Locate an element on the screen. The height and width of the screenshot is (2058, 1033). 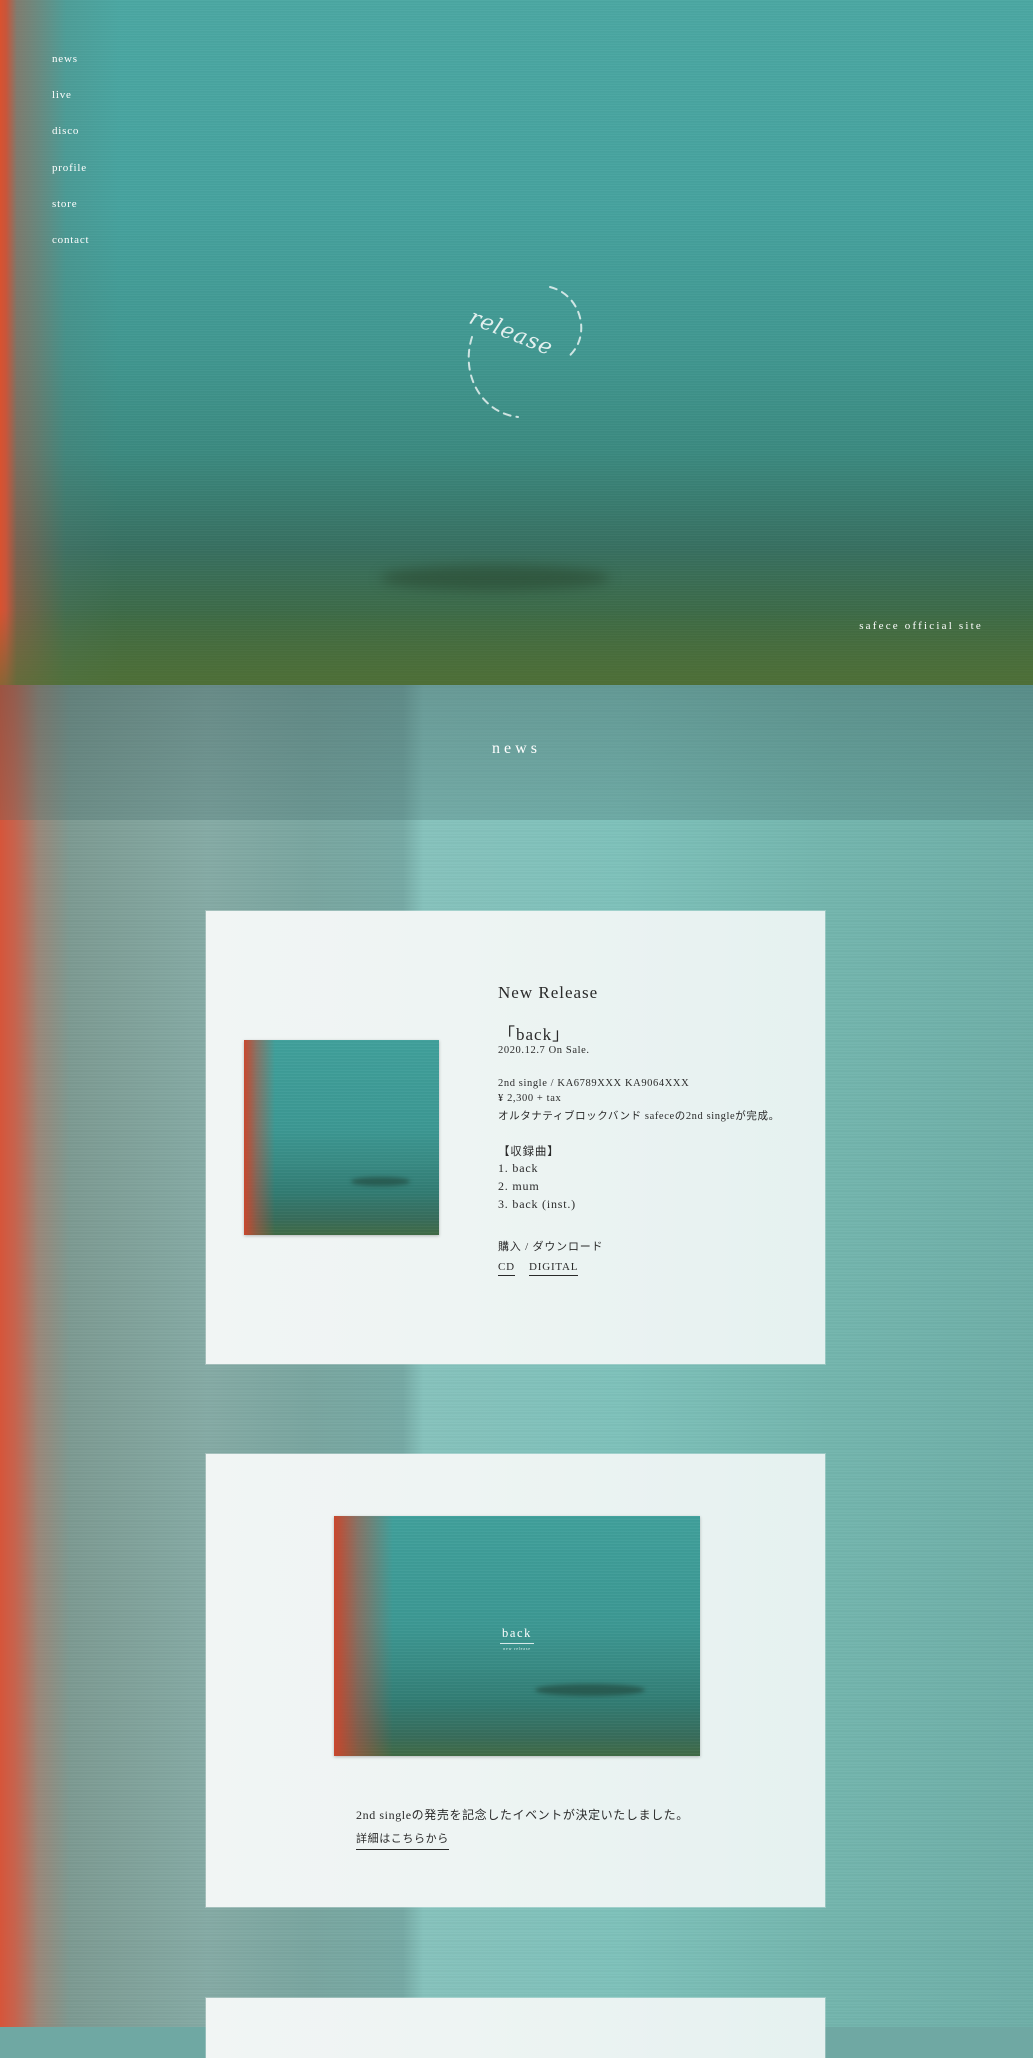
nav-item-store: store is located at coordinates (70, 212).